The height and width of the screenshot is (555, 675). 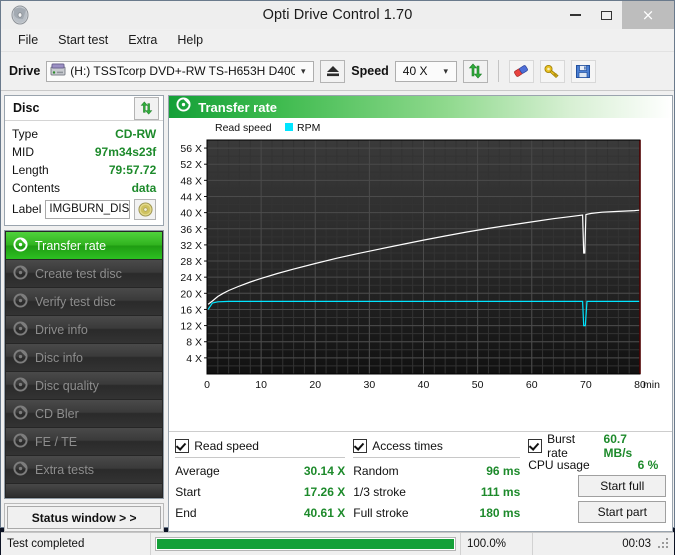 I want to click on start-part-button: Start part, so click(x=622, y=512).